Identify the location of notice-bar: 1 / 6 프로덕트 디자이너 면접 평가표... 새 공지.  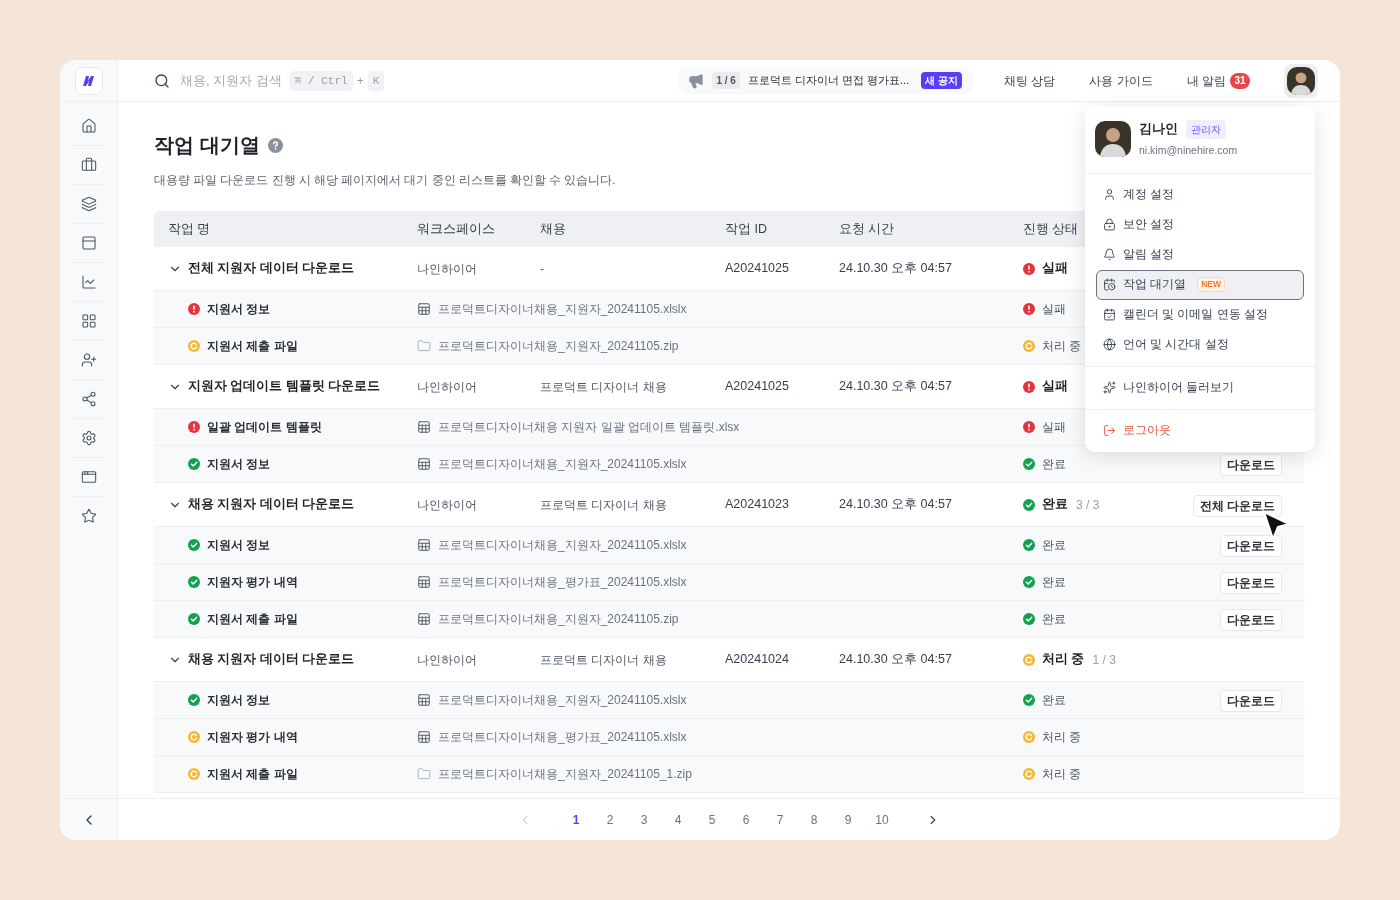
(825, 80).